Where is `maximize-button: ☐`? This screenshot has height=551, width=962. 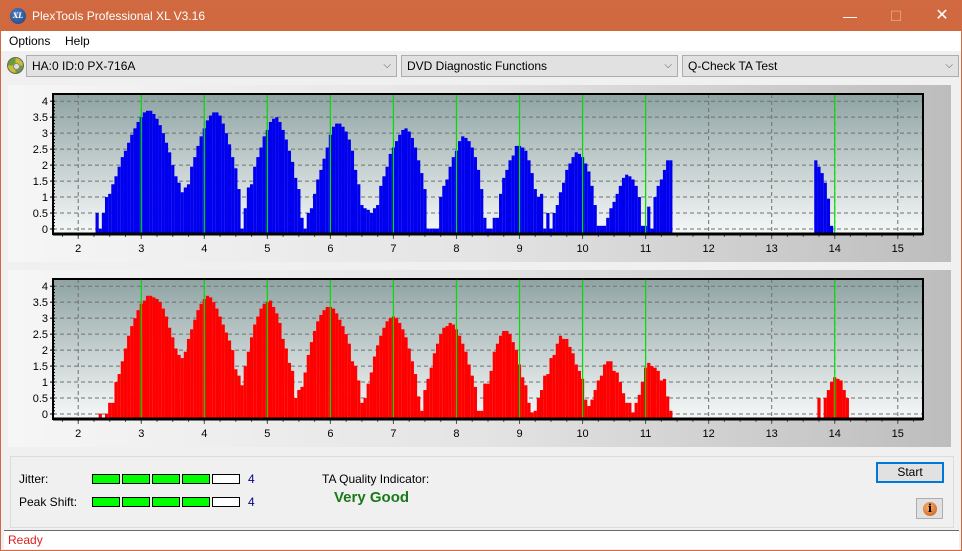 maximize-button: ☐ is located at coordinates (896, 16).